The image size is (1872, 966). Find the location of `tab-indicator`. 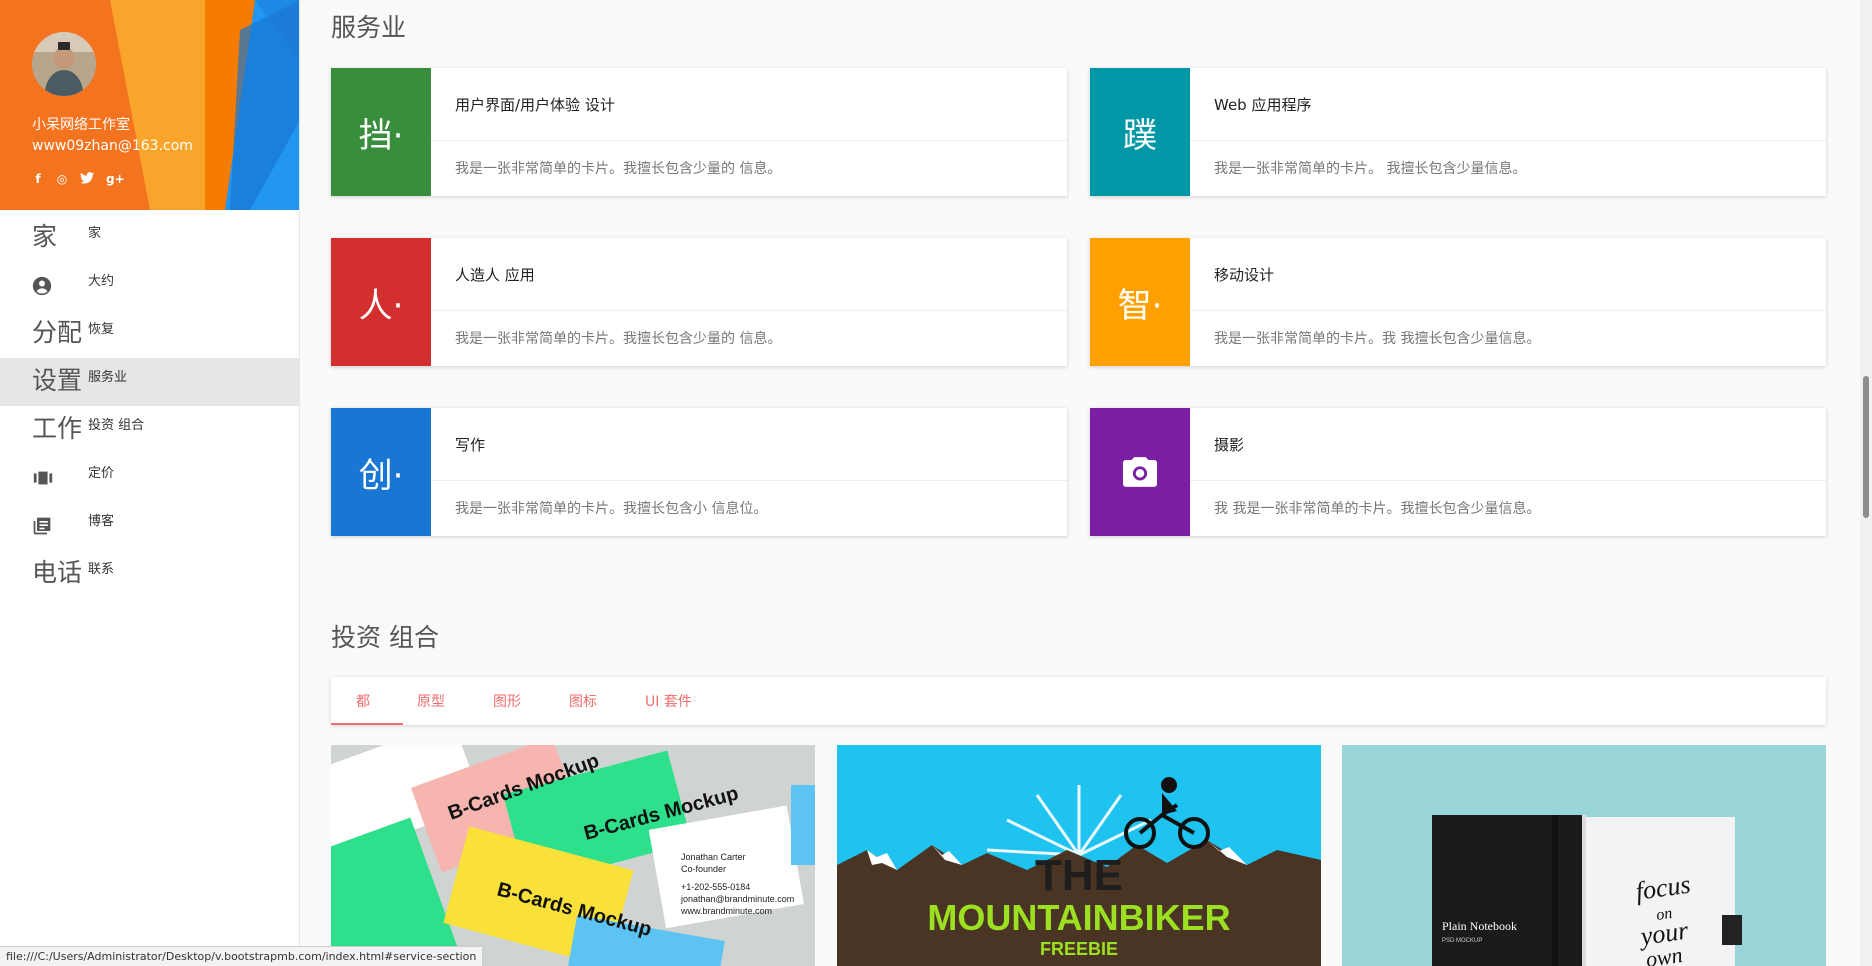

tab-indicator is located at coordinates (367, 724).